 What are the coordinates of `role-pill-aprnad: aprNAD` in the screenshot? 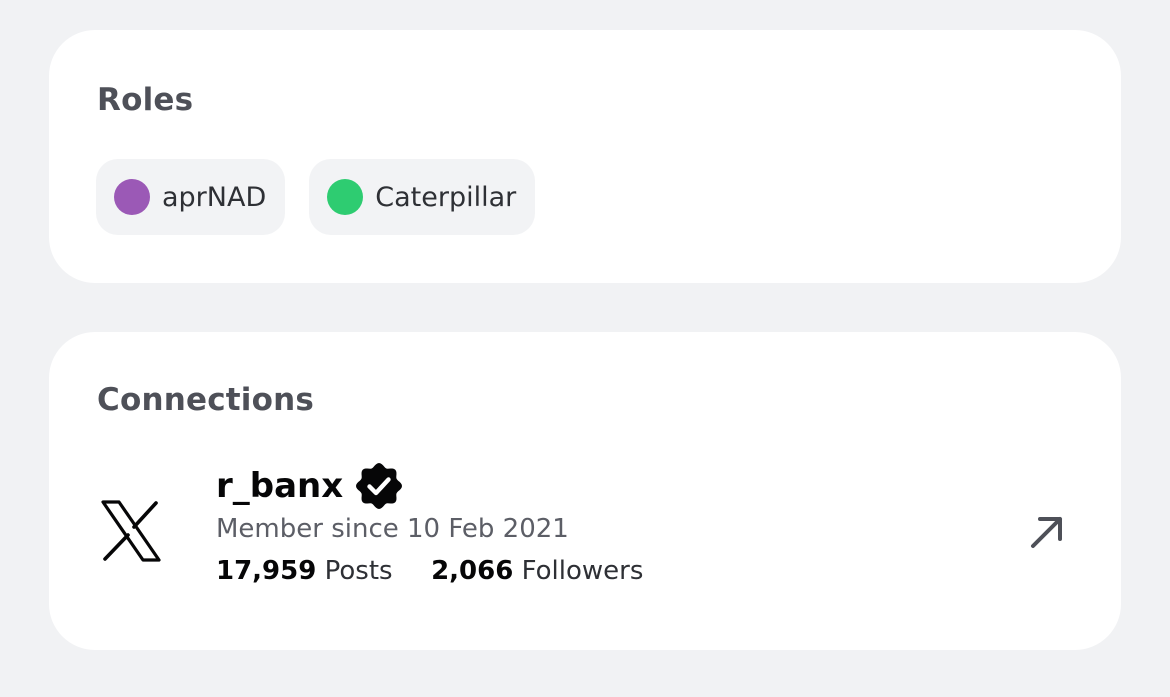 It's located at (191, 197).